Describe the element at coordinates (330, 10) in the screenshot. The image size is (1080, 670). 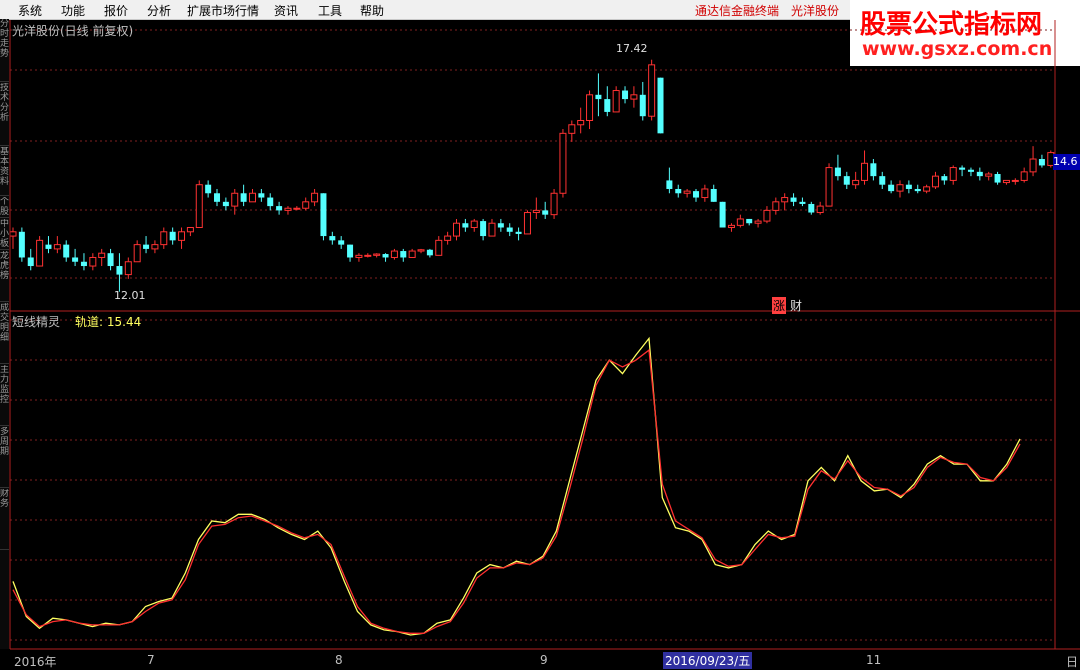
I see `menu-tools: 工具` at that location.